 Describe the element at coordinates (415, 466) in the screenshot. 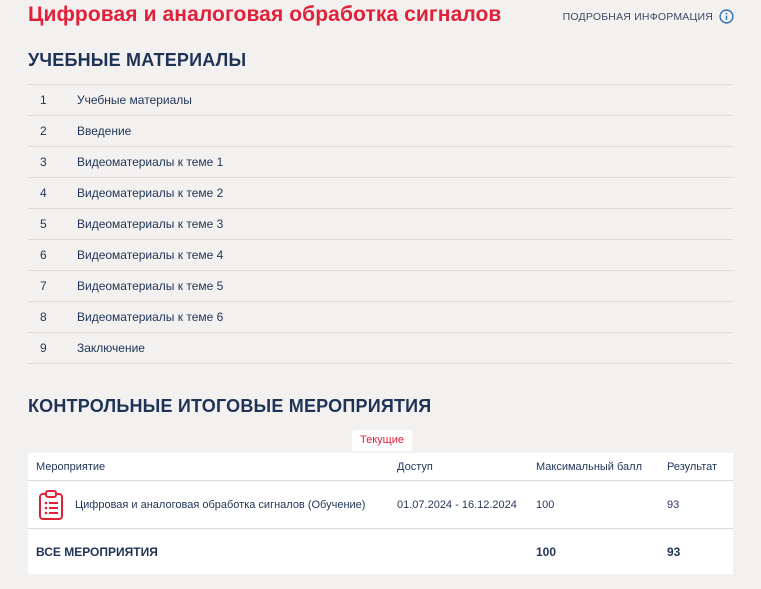

I see `column-header-access: Доступ` at that location.